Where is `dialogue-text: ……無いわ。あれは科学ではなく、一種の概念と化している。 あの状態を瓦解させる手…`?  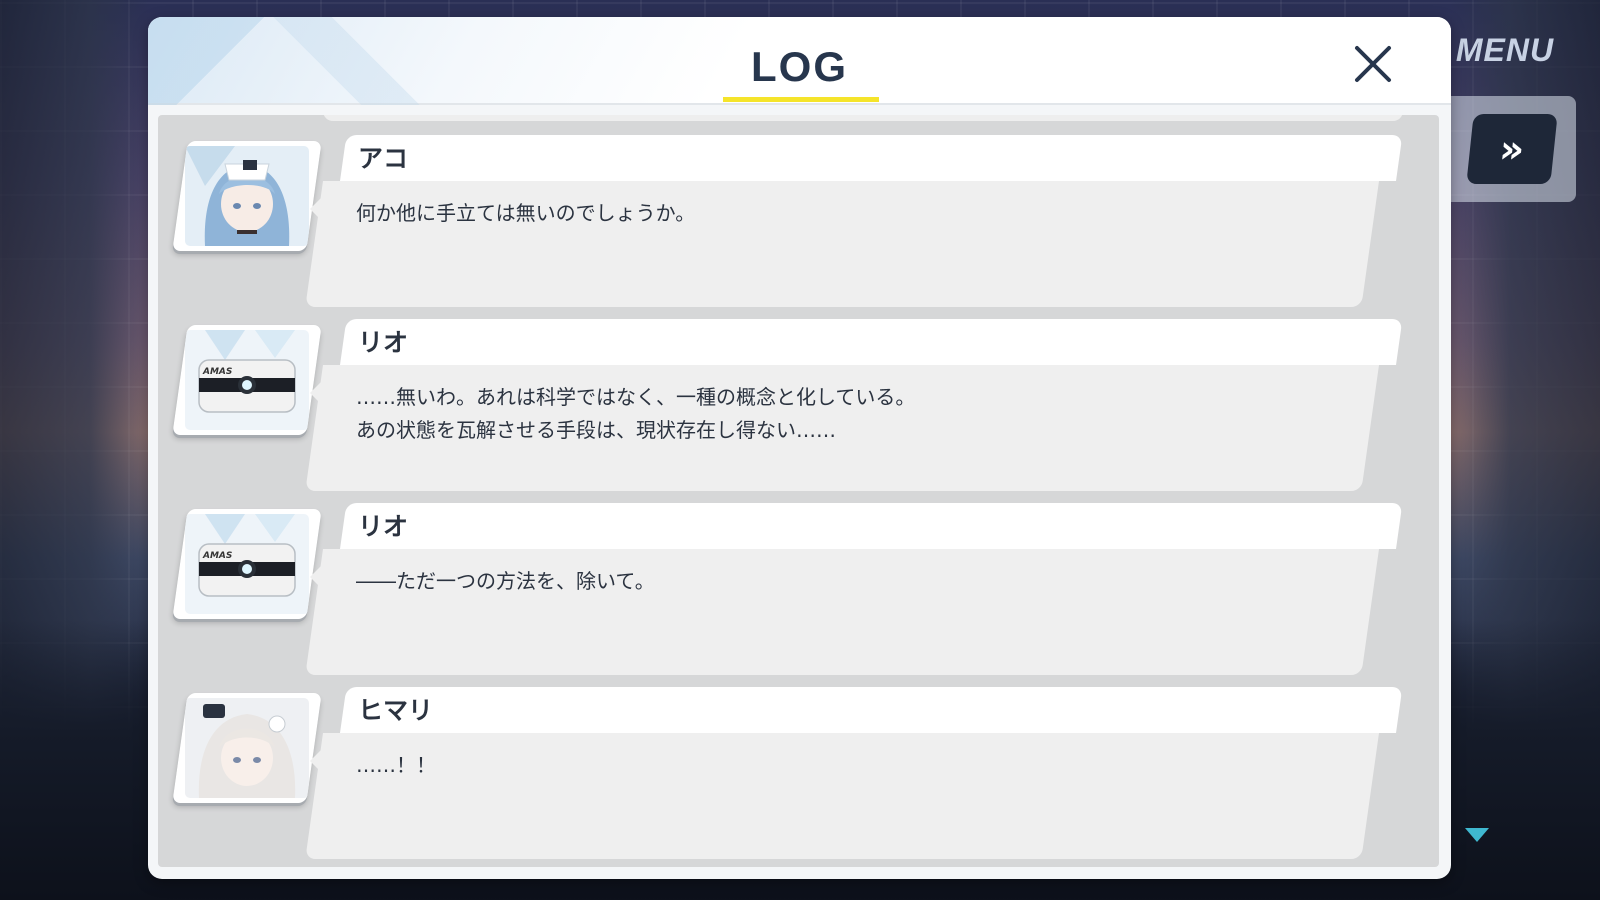
dialogue-text: ……無いわ。あれは科学ではなく、一種の概念と化している。 あの状態を瓦解させる手… is located at coordinates (856, 414).